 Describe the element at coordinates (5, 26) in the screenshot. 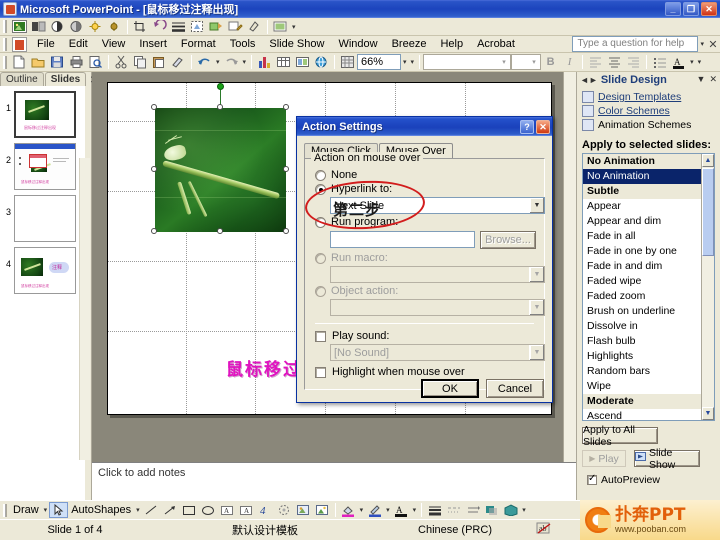

I see `toolbar-grip` at that location.